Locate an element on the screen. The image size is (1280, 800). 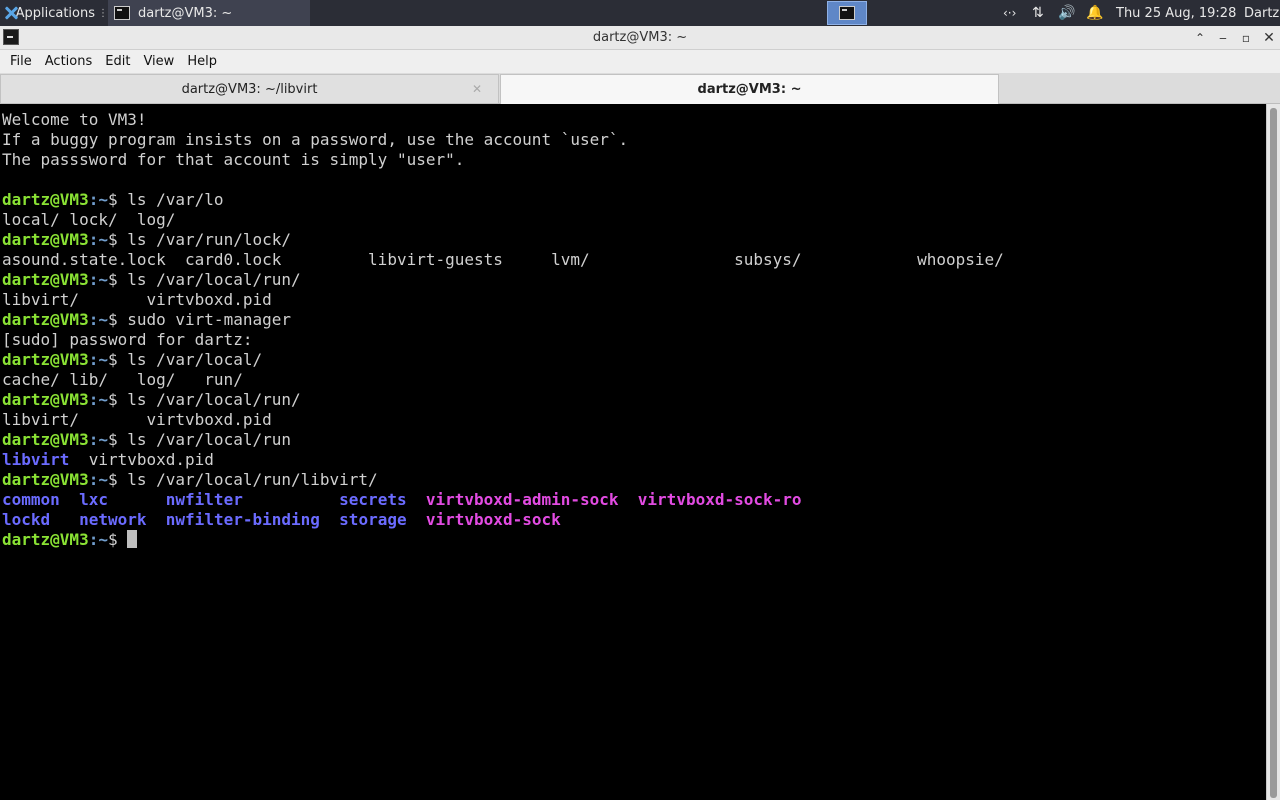
terminal-line: dartz@VM3:~$ ls /var/lo is located at coordinates (503, 200).